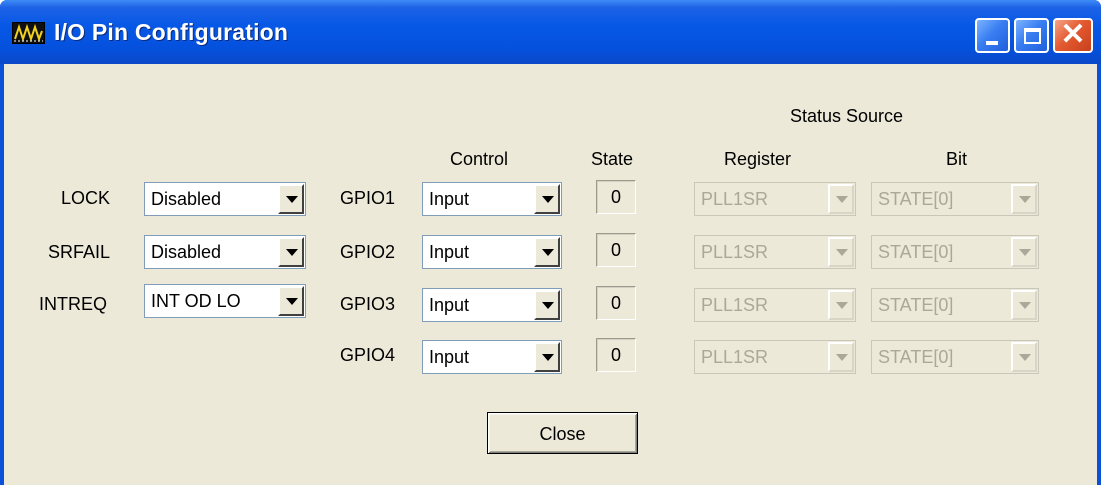  I want to click on gpio3-label: GPIO3, so click(368, 304).